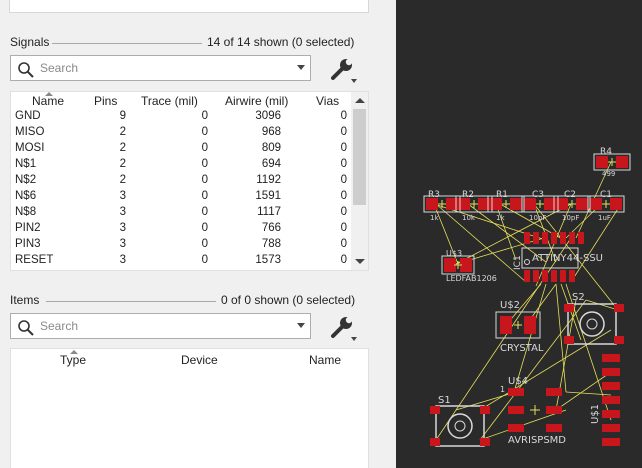 This screenshot has width=642, height=468. What do you see at coordinates (360, 100) in the screenshot?
I see `scroll-up-icon` at bounding box center [360, 100].